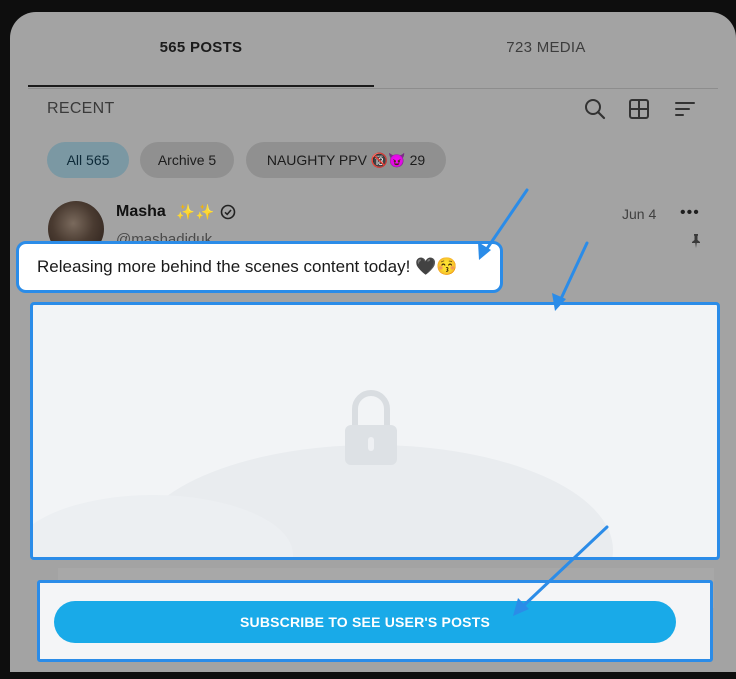 The image size is (736, 679). What do you see at coordinates (639, 109) in the screenshot?
I see `grid-icon` at bounding box center [639, 109].